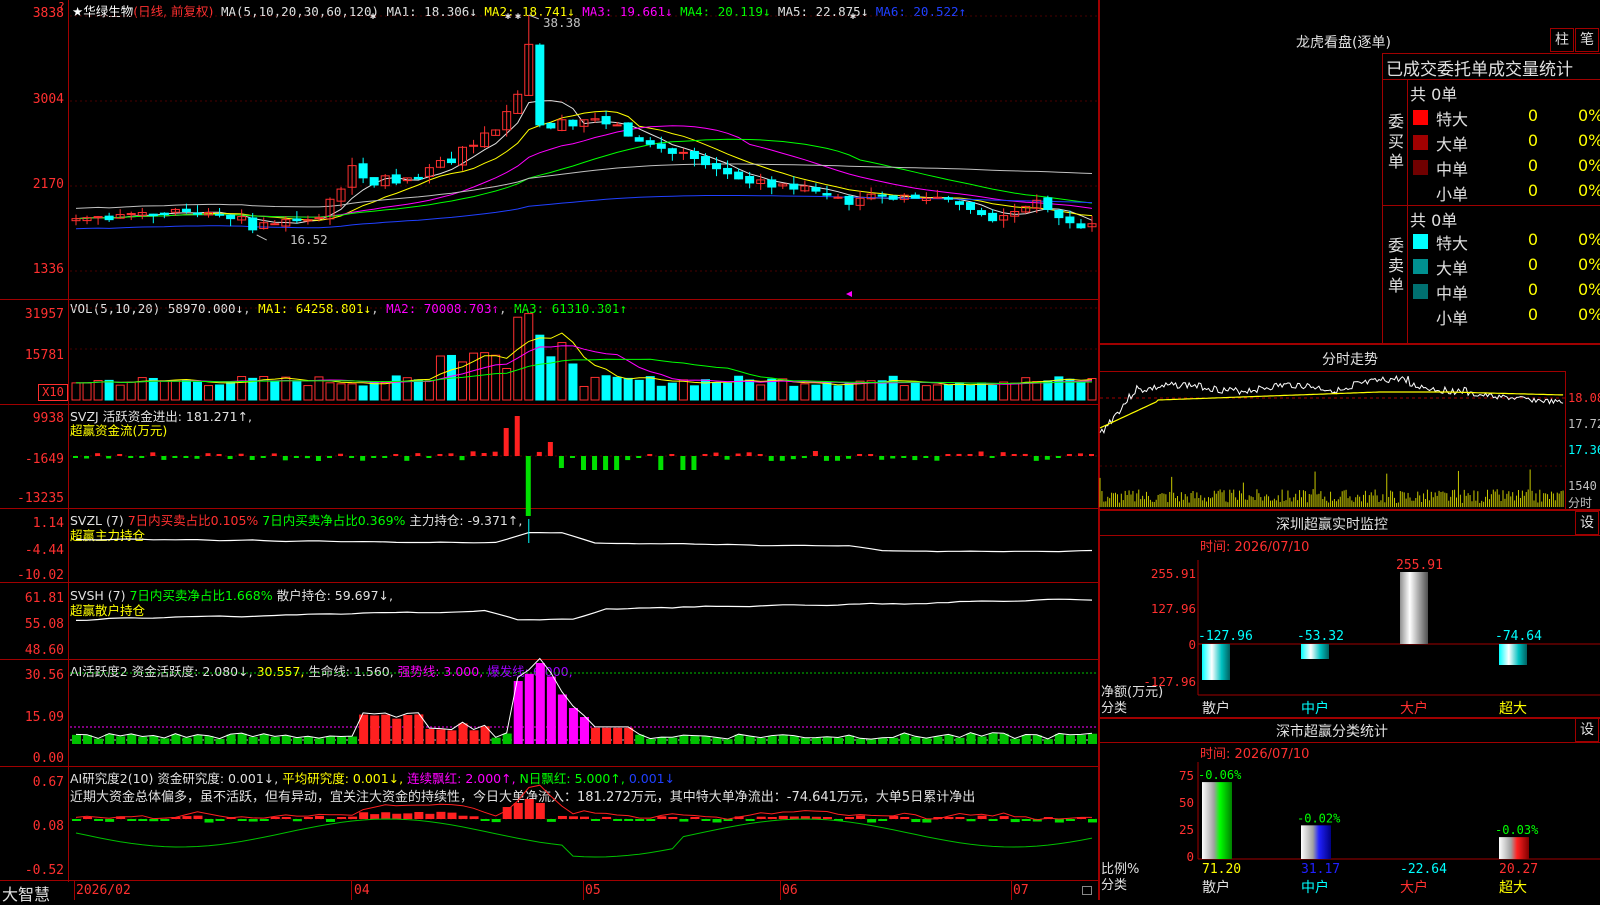 Image resolution: width=1600 pixels, height=905 pixels. I want to click on net-amount-chart: -127.96 散户 -53.32 中户 255.91 大户 -74.64 超大, so click(1398, 639).